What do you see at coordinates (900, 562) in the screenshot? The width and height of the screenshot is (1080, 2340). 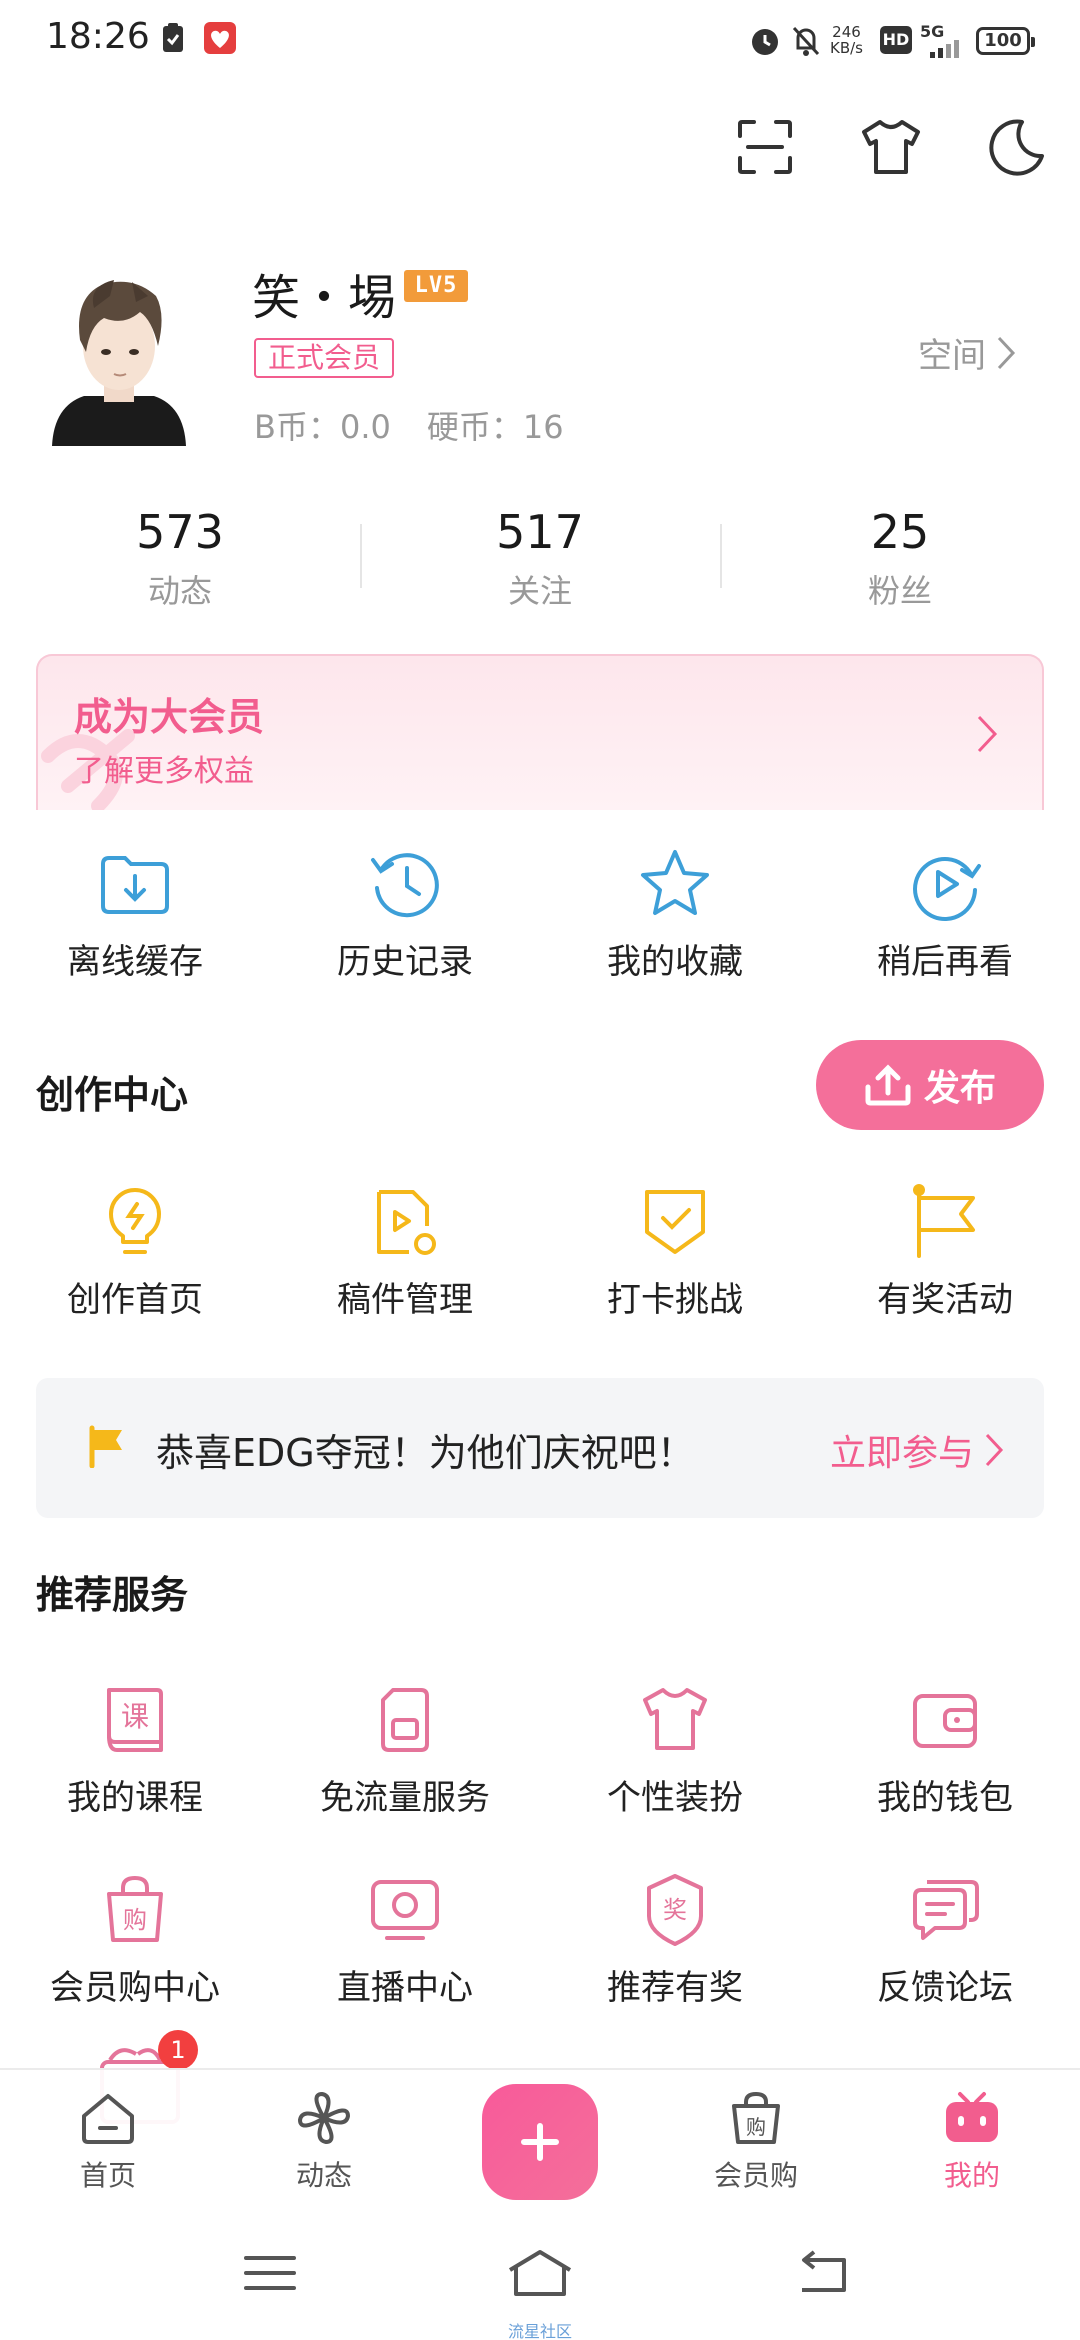 I see `stat-followers: 25 粉丝` at bounding box center [900, 562].